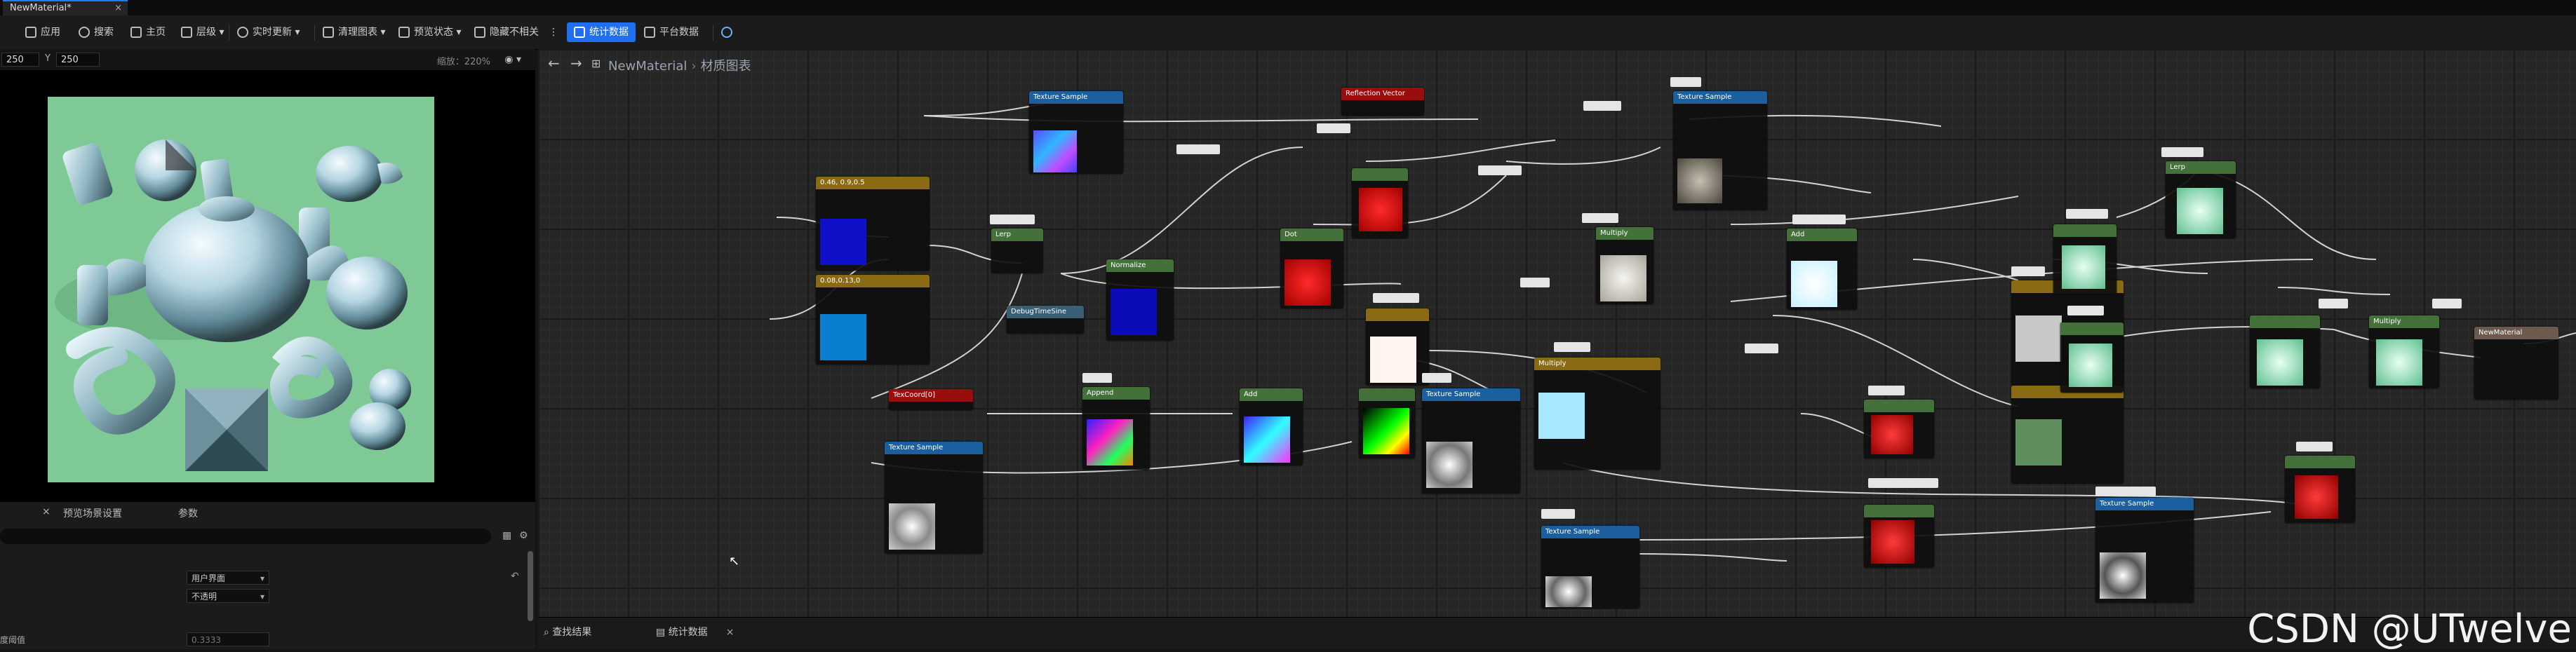 The image size is (2576, 652). What do you see at coordinates (246, 536) in the screenshot?
I see `details-search-input` at bounding box center [246, 536].